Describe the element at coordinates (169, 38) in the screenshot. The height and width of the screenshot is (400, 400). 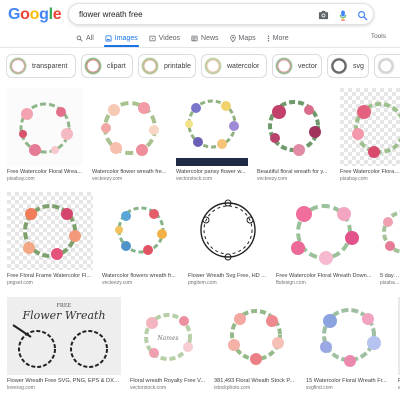
I see `tab-label: Videos` at that location.